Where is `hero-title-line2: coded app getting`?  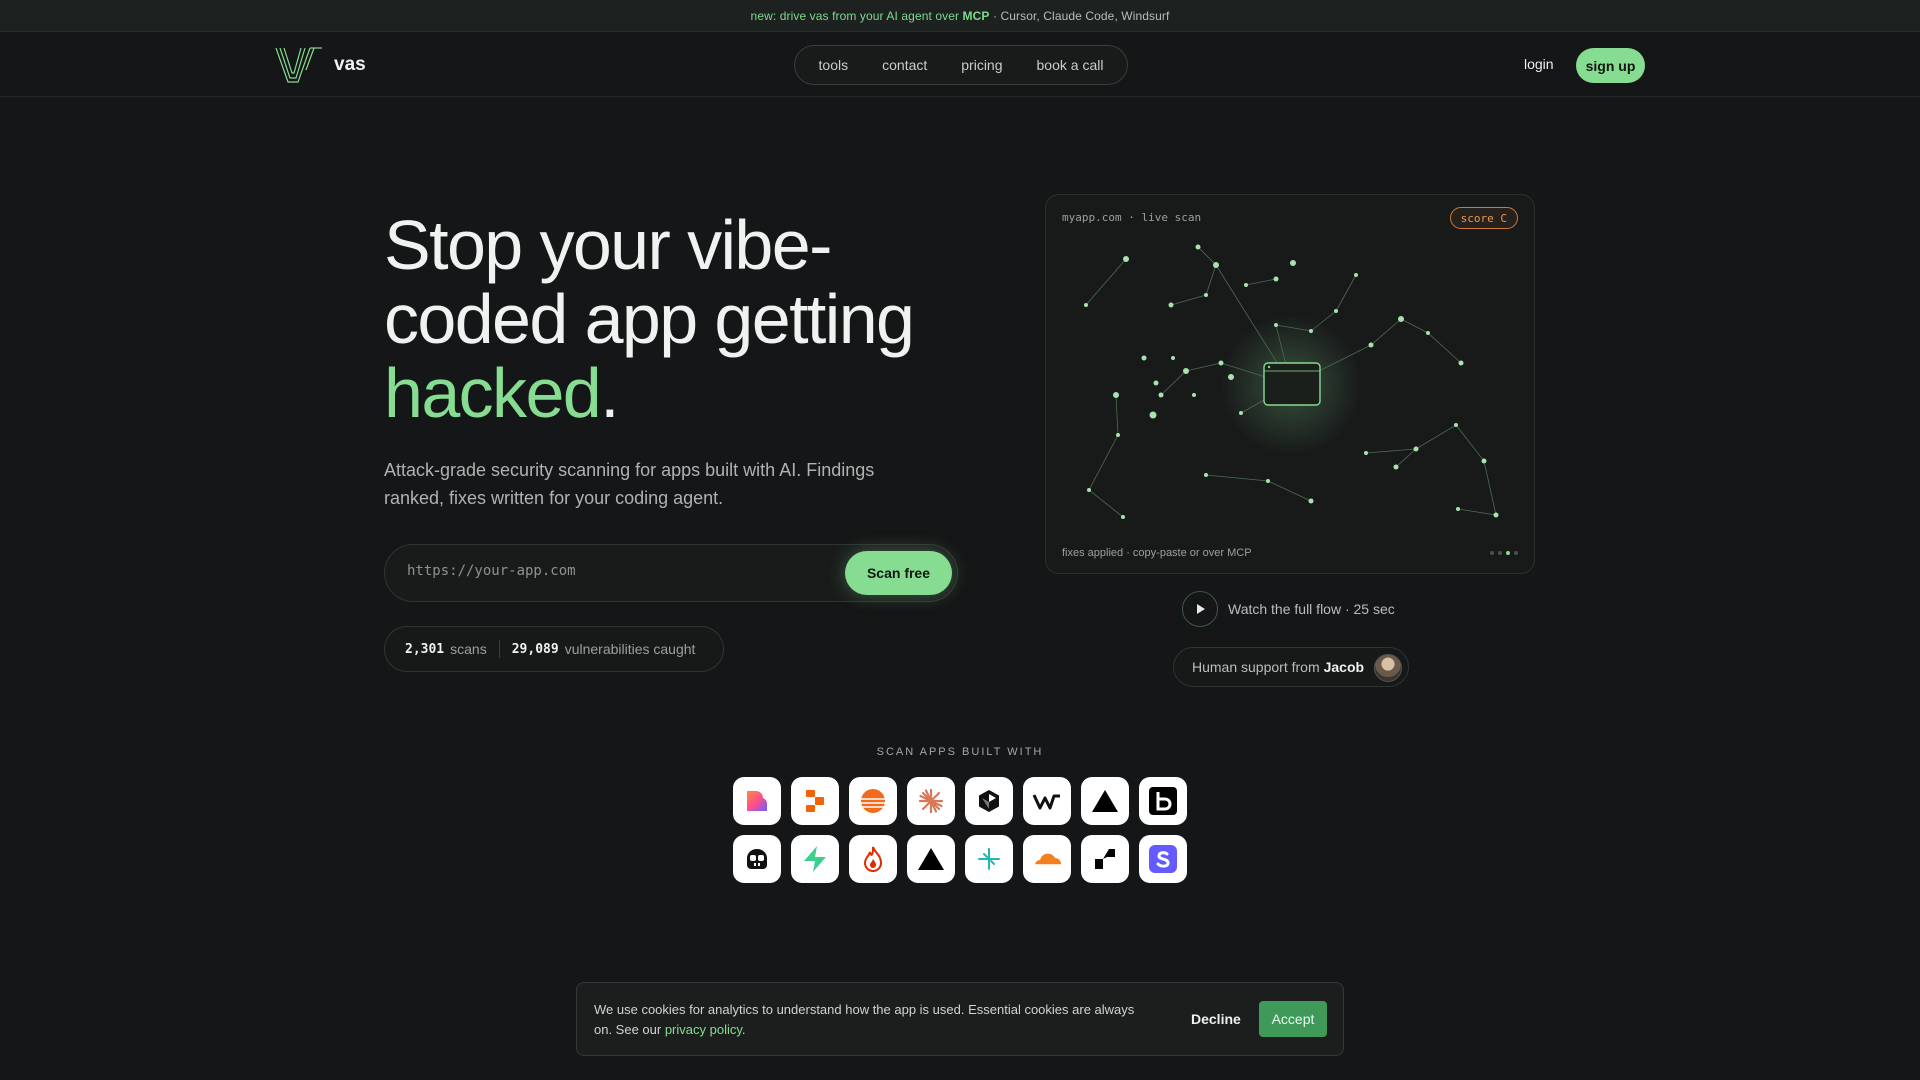 hero-title-line2: coded app getting is located at coordinates (649, 319).